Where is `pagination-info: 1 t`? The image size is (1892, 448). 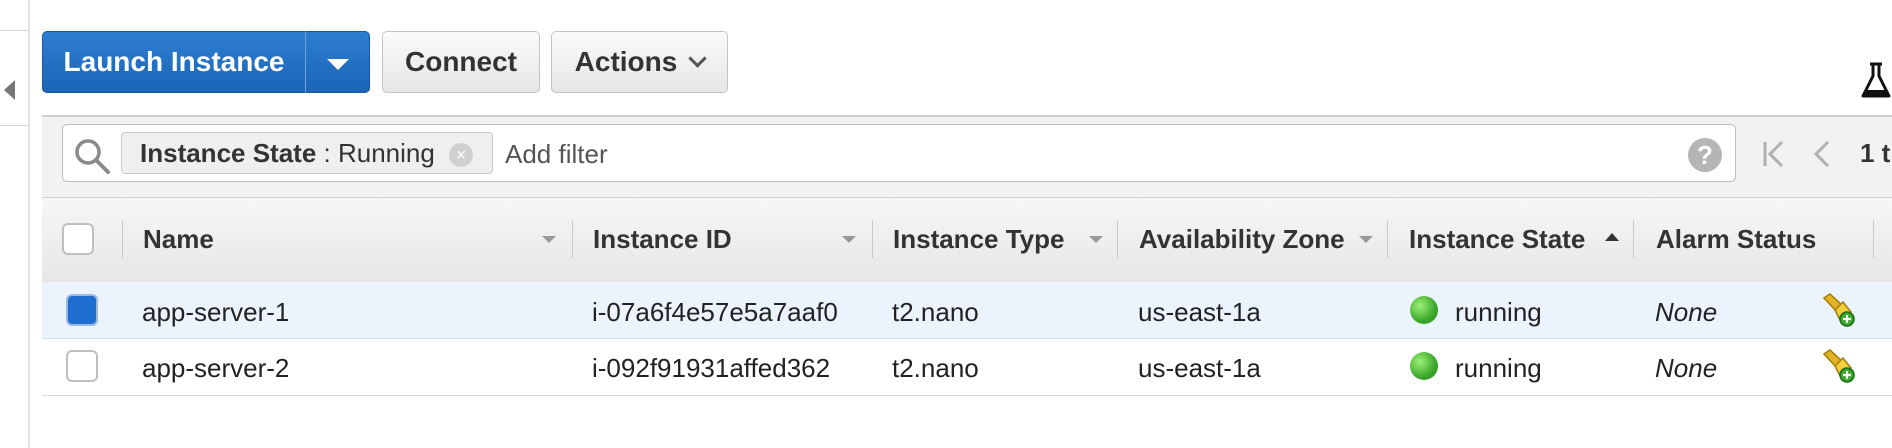
pagination-info: 1 t is located at coordinates (1875, 153).